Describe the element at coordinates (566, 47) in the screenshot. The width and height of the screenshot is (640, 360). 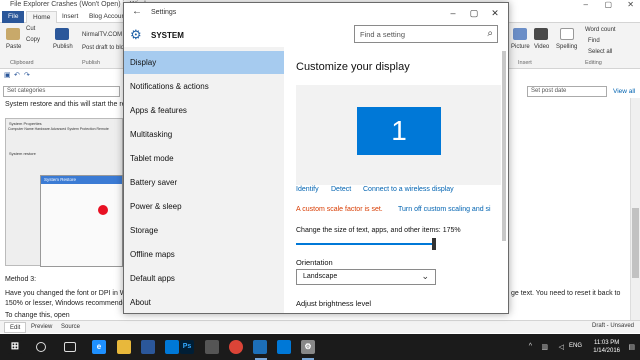
I see `spelling-button: Spelling` at that location.